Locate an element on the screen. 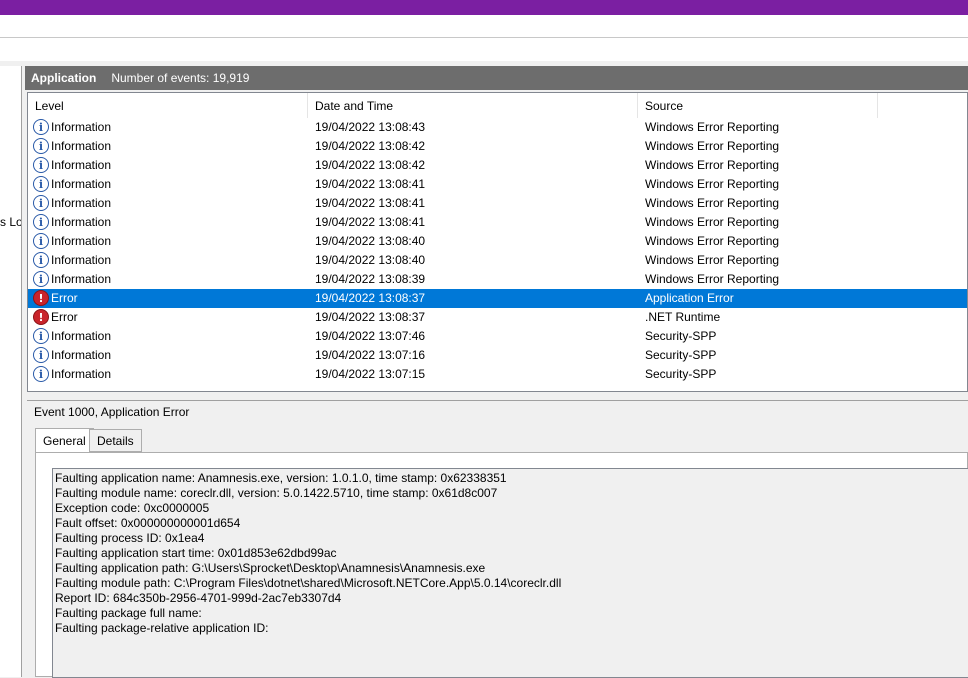 The height and width of the screenshot is (678, 968). menu-bar is located at coordinates (484, 26).